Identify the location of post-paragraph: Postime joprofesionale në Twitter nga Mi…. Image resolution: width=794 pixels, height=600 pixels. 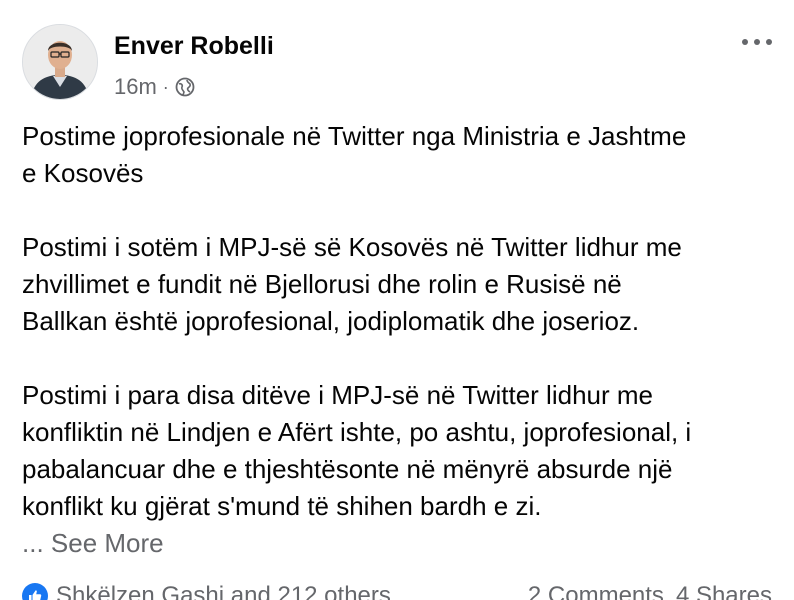
(354, 154).